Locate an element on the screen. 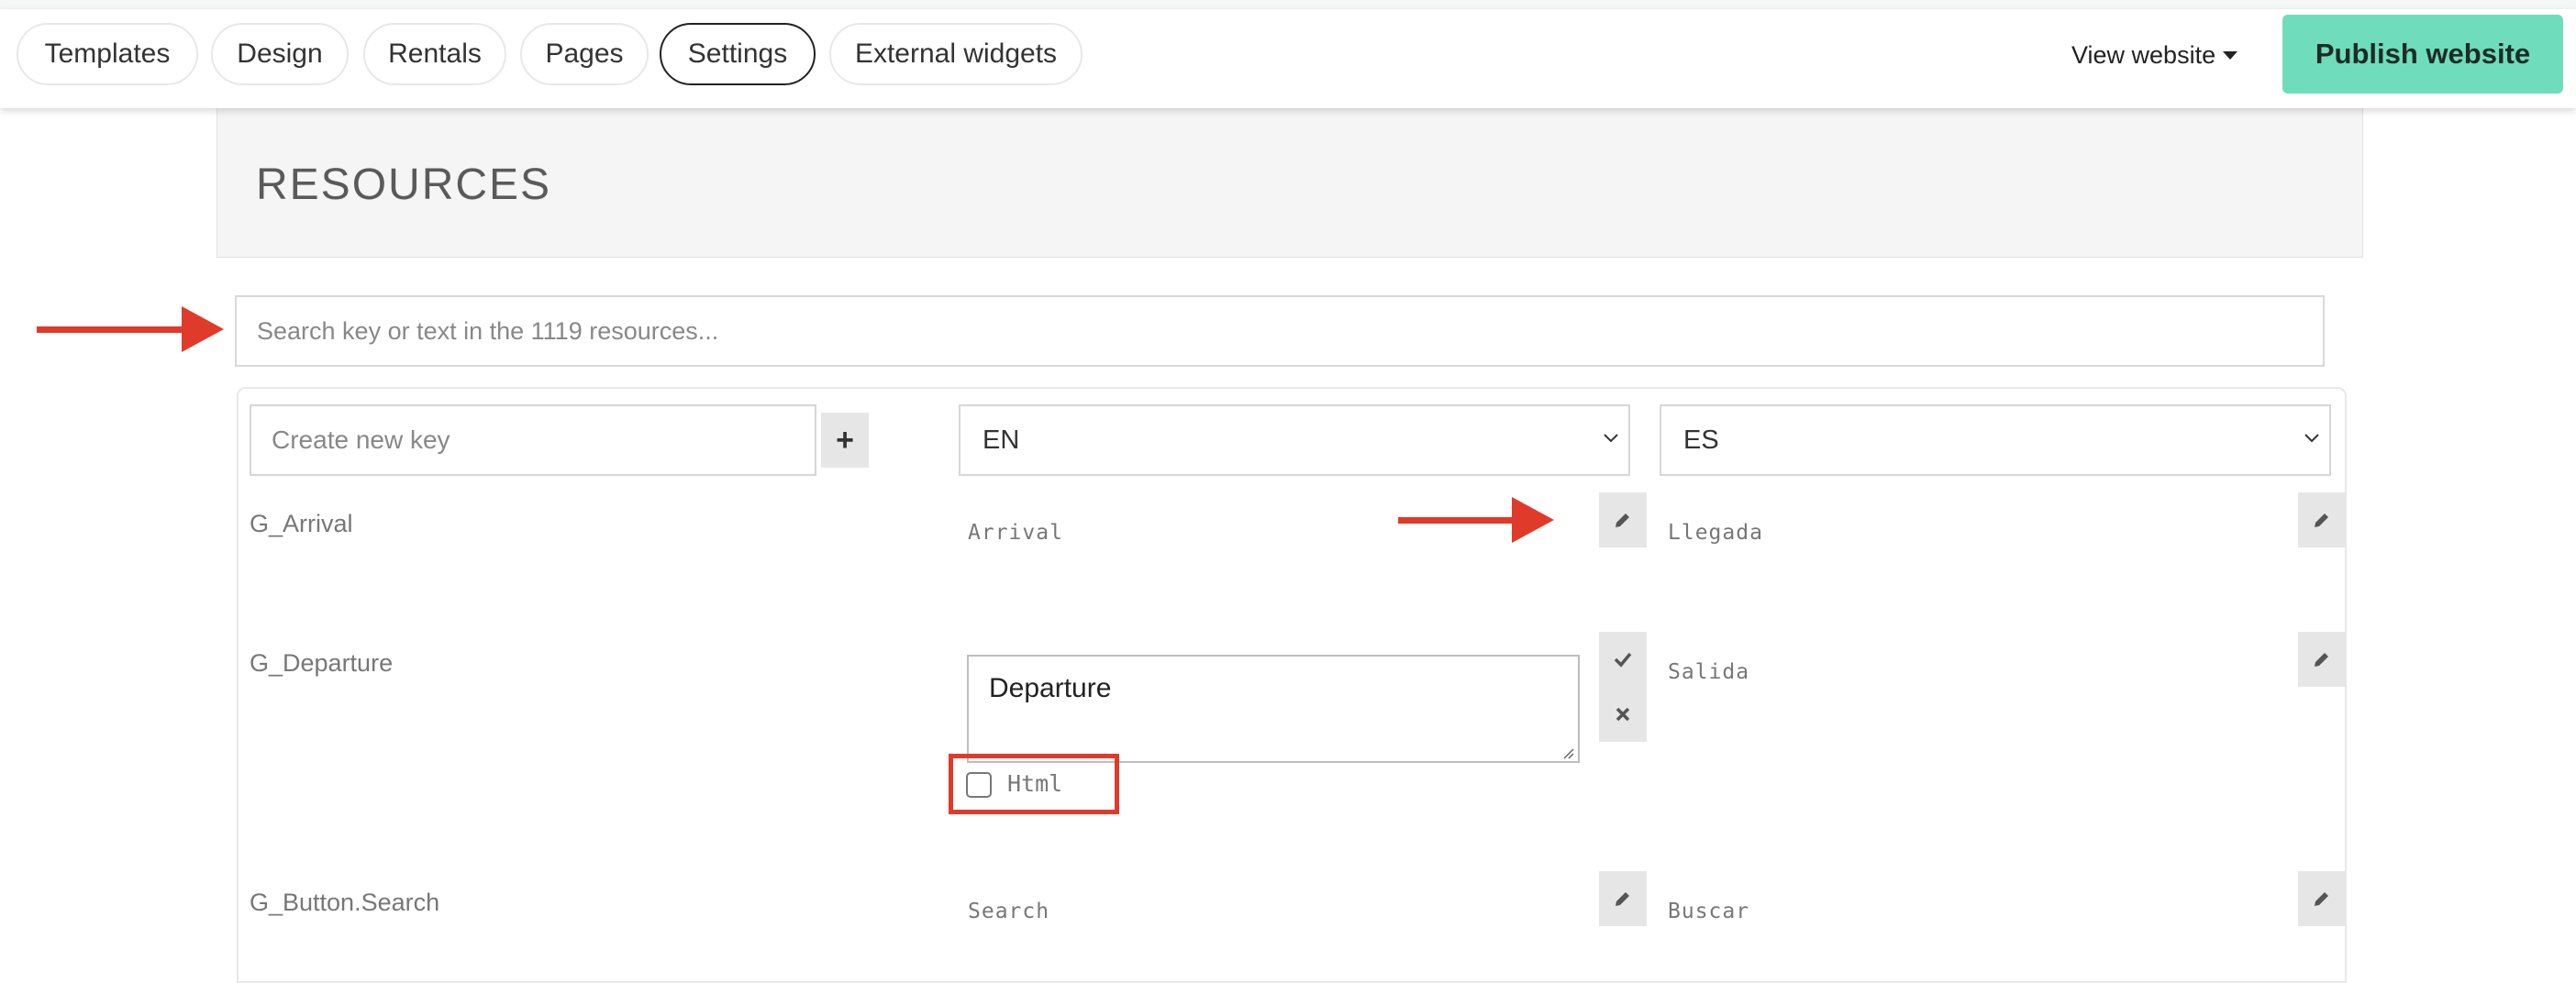  annotation-arrow-edit is located at coordinates (1476, 520).